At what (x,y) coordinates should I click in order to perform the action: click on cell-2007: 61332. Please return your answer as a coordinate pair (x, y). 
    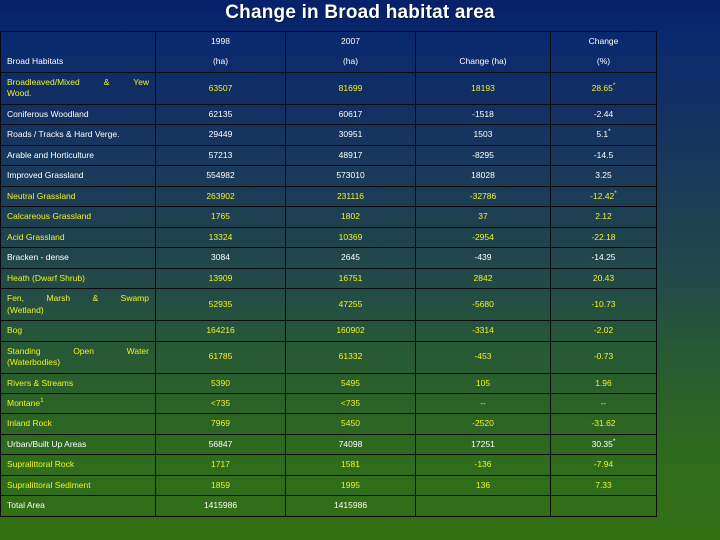
    Looking at the image, I should click on (350, 357).